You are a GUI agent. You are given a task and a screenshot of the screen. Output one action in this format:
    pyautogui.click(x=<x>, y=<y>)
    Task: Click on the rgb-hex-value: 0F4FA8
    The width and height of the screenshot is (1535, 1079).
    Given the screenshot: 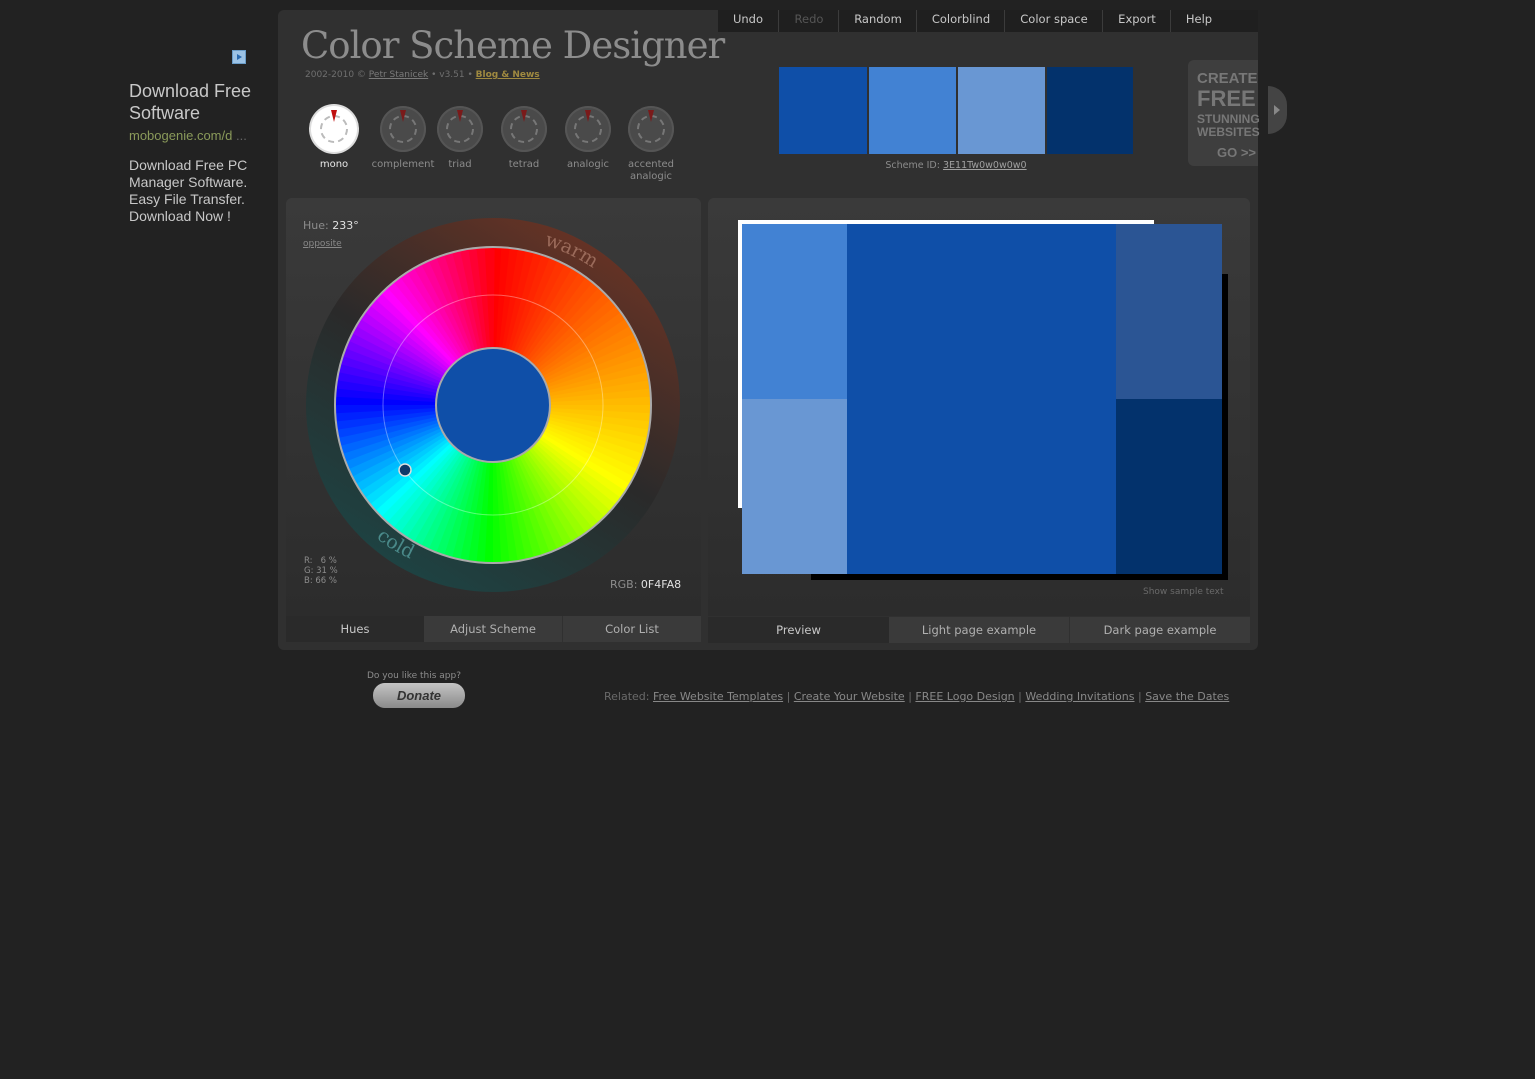 What is the action you would take?
    pyautogui.click(x=661, y=584)
    